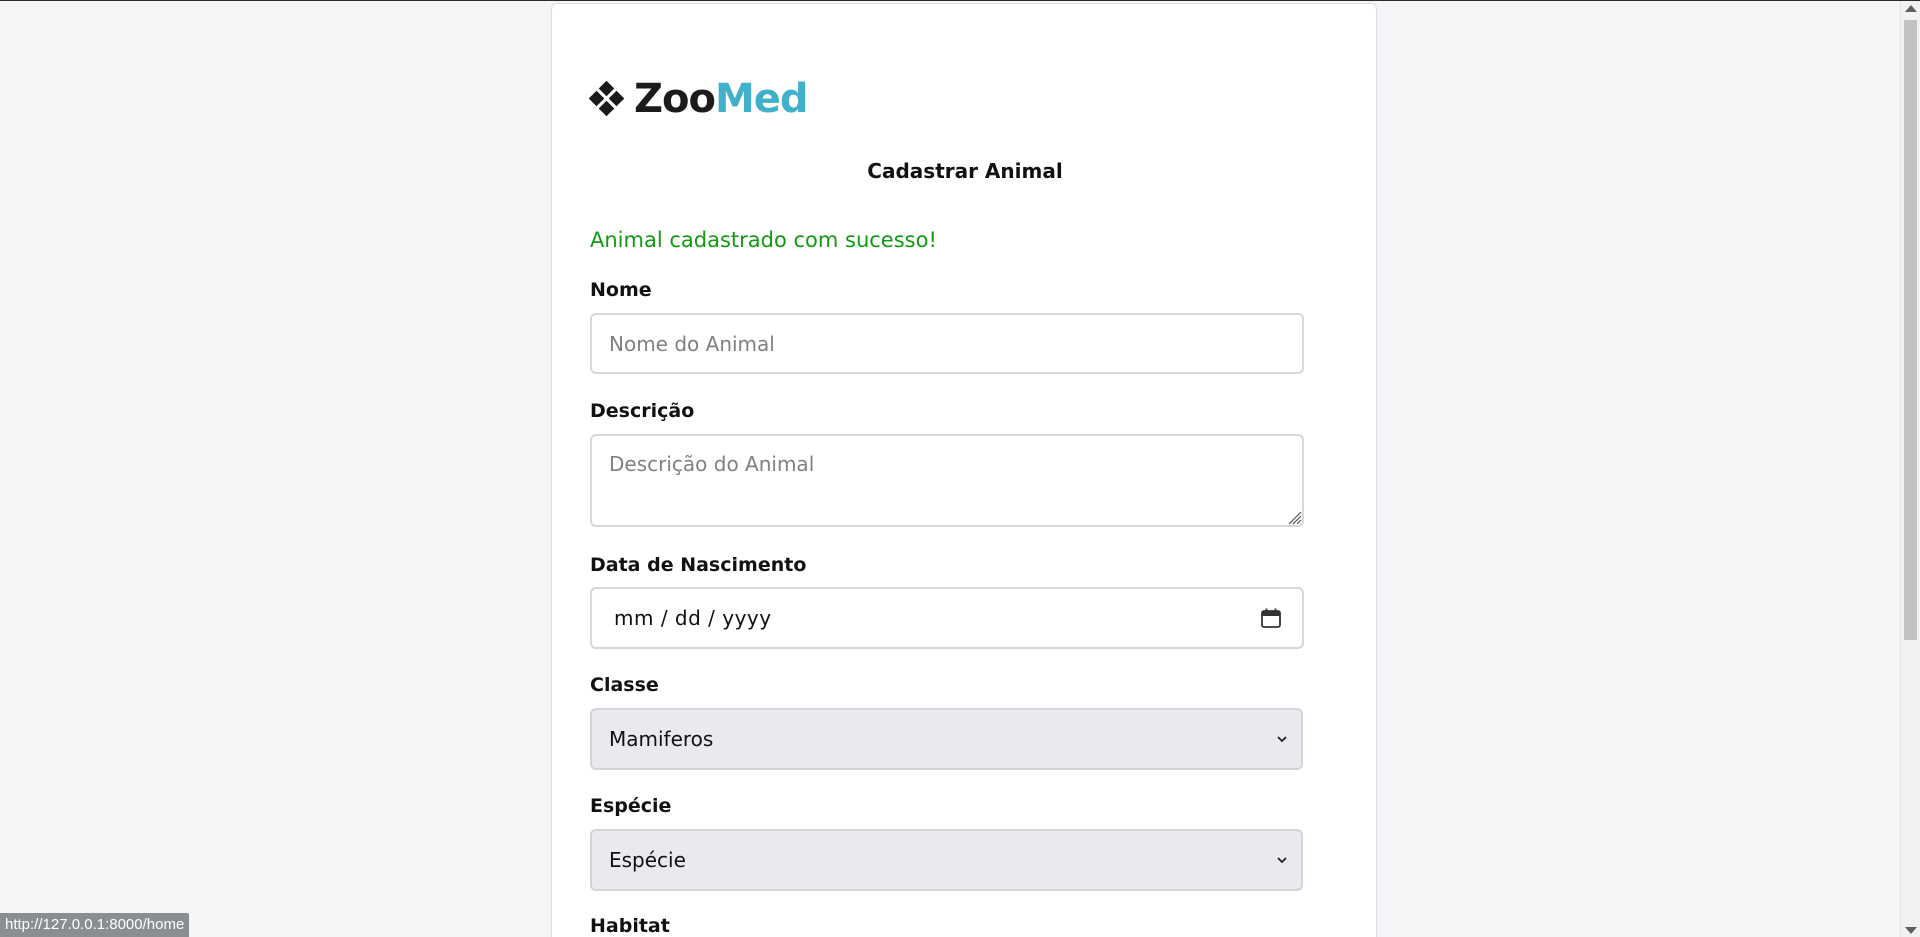 The width and height of the screenshot is (1920, 937). Describe the element at coordinates (675, 99) in the screenshot. I see `logo-text-zoo: Zoo` at that location.